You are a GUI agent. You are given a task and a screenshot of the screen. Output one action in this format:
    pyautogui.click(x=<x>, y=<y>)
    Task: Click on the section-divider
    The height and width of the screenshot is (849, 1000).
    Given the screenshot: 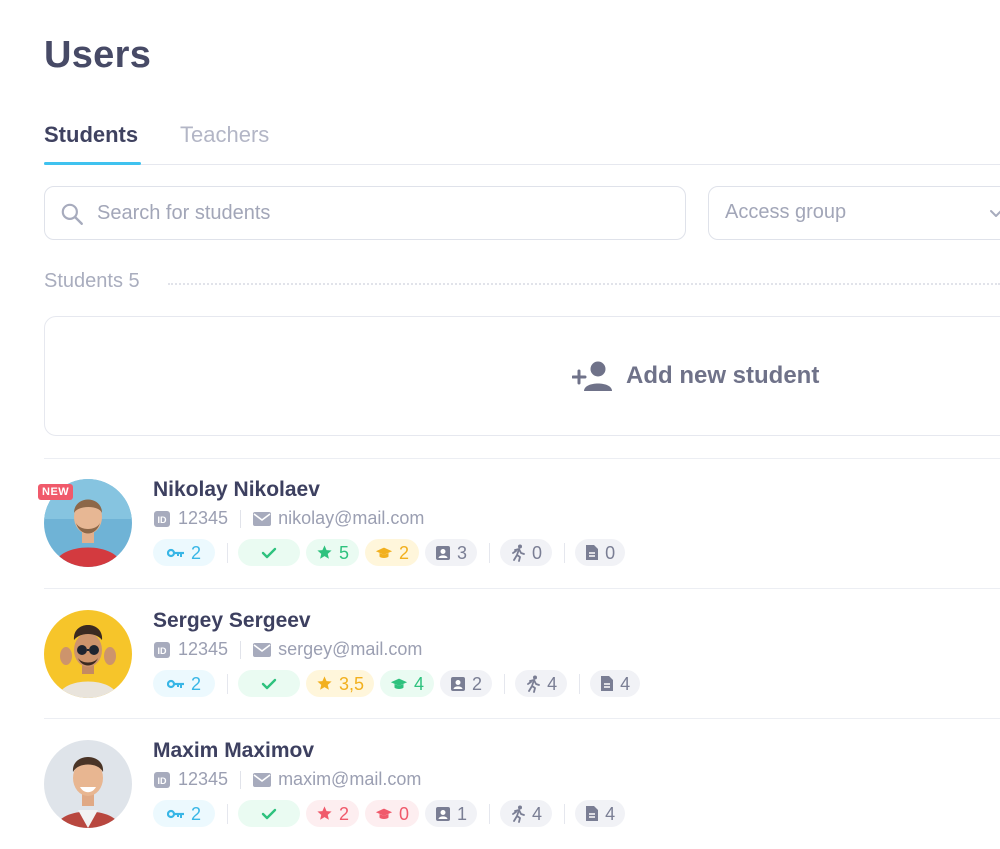 What is the action you would take?
    pyautogui.click(x=584, y=284)
    